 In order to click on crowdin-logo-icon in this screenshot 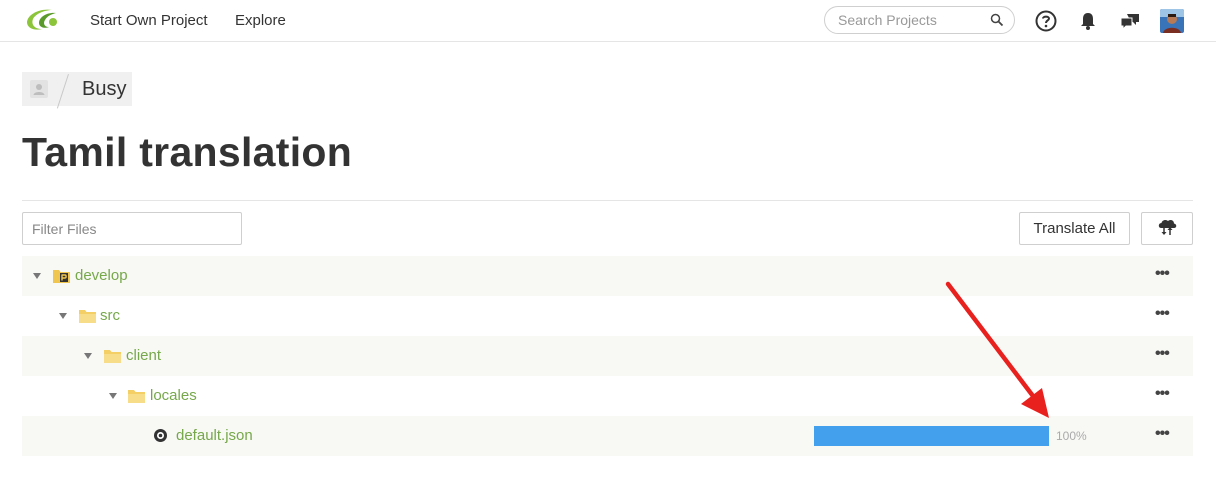, I will do `click(42, 20)`.